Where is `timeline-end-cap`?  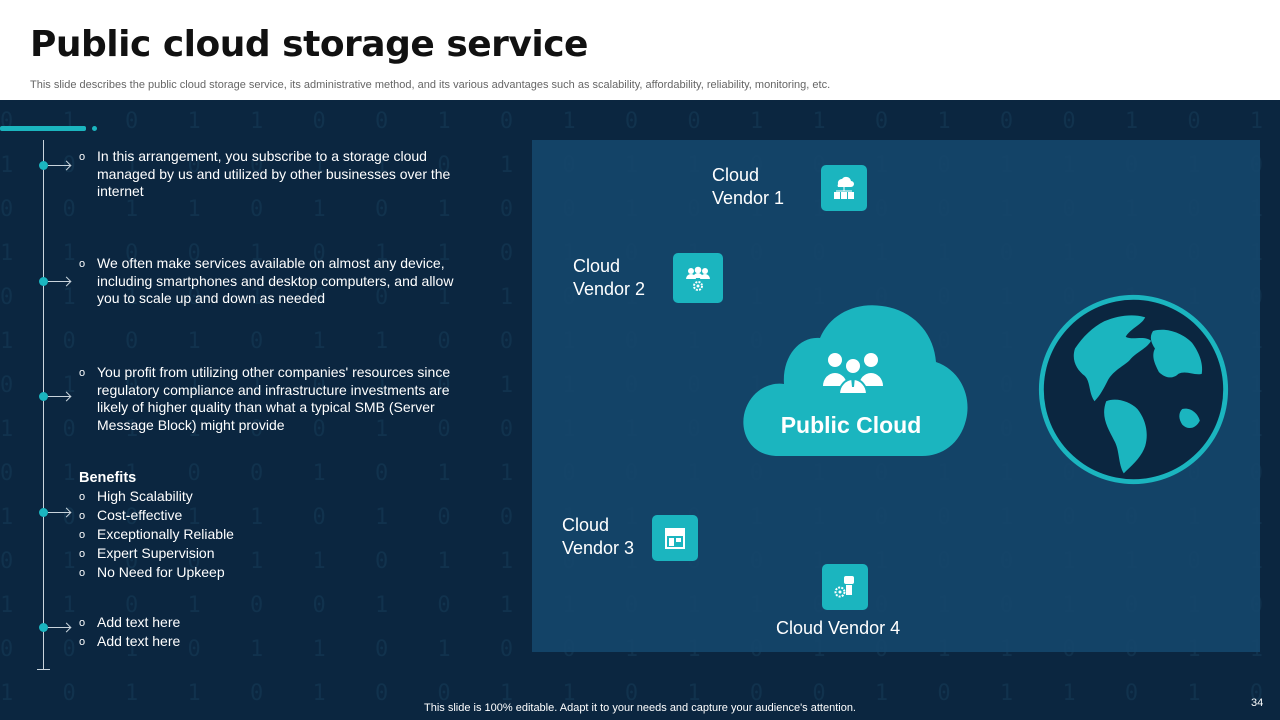 timeline-end-cap is located at coordinates (43, 669).